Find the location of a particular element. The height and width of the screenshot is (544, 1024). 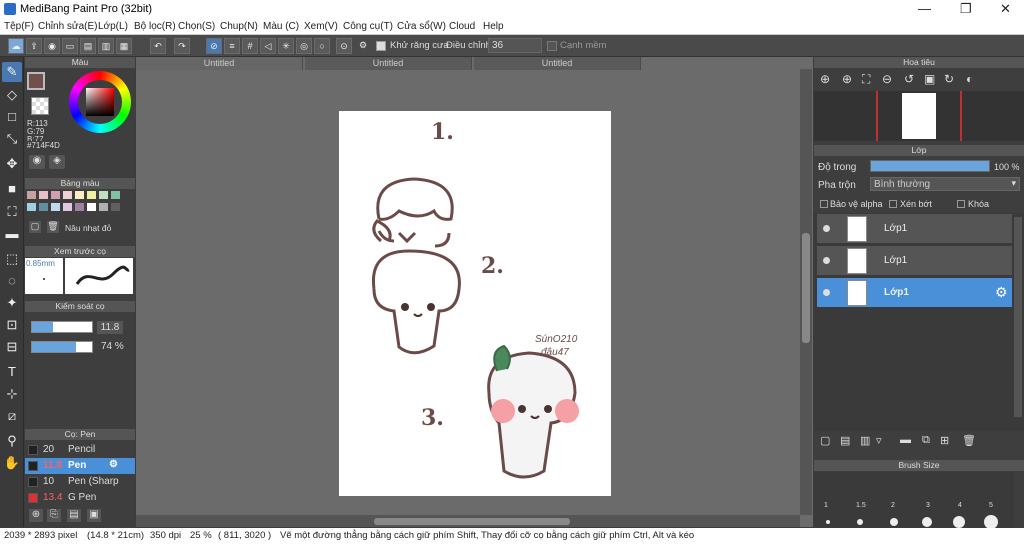

minimize-button: — is located at coordinates (924, 8).